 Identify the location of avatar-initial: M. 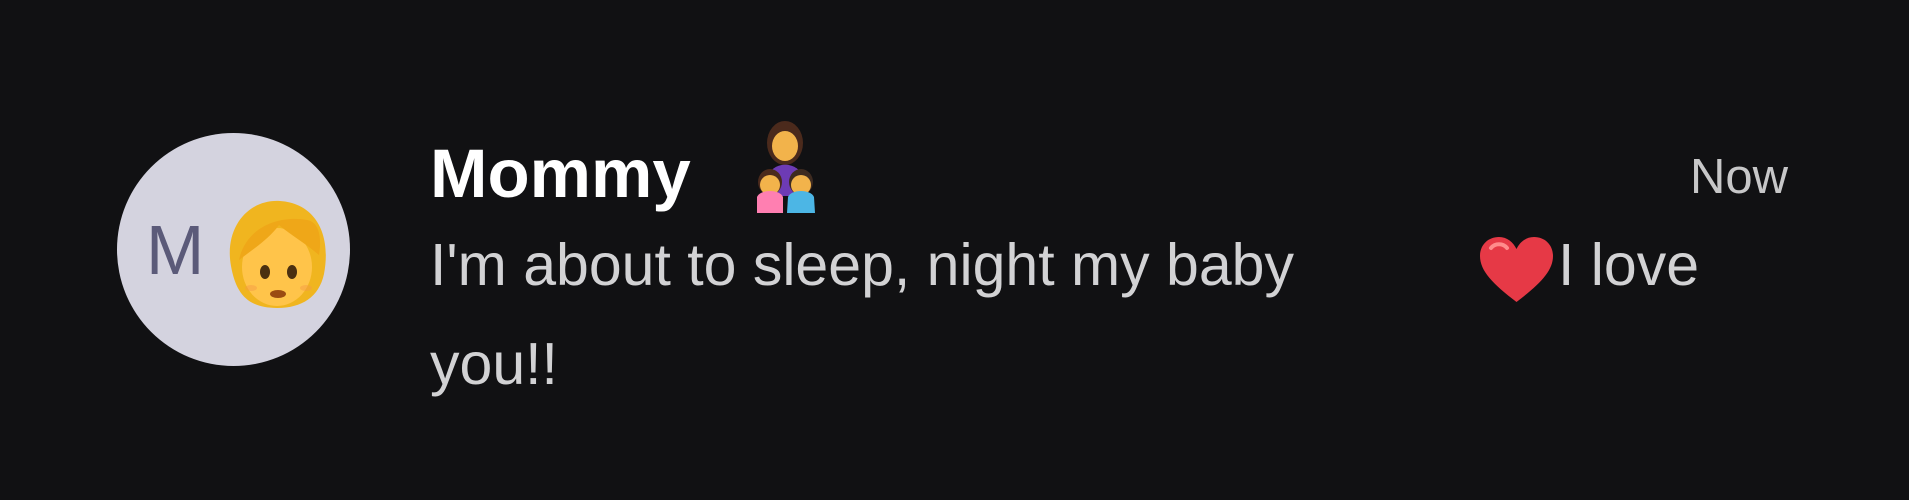
(175, 250).